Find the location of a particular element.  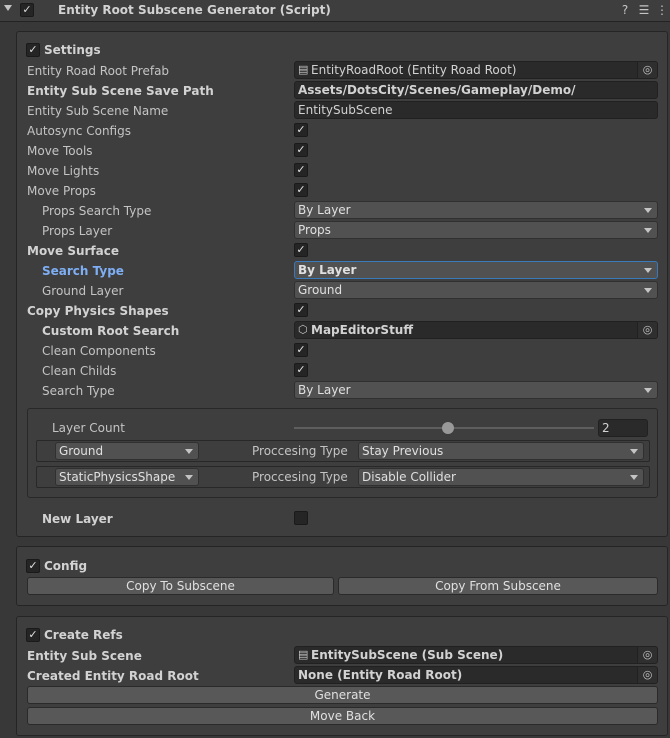

new-layer-label: New Layer is located at coordinates (77, 519).